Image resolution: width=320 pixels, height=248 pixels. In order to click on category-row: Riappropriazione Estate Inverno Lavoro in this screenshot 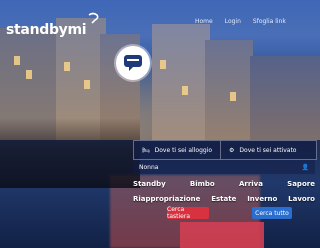, I will do `click(224, 199)`.